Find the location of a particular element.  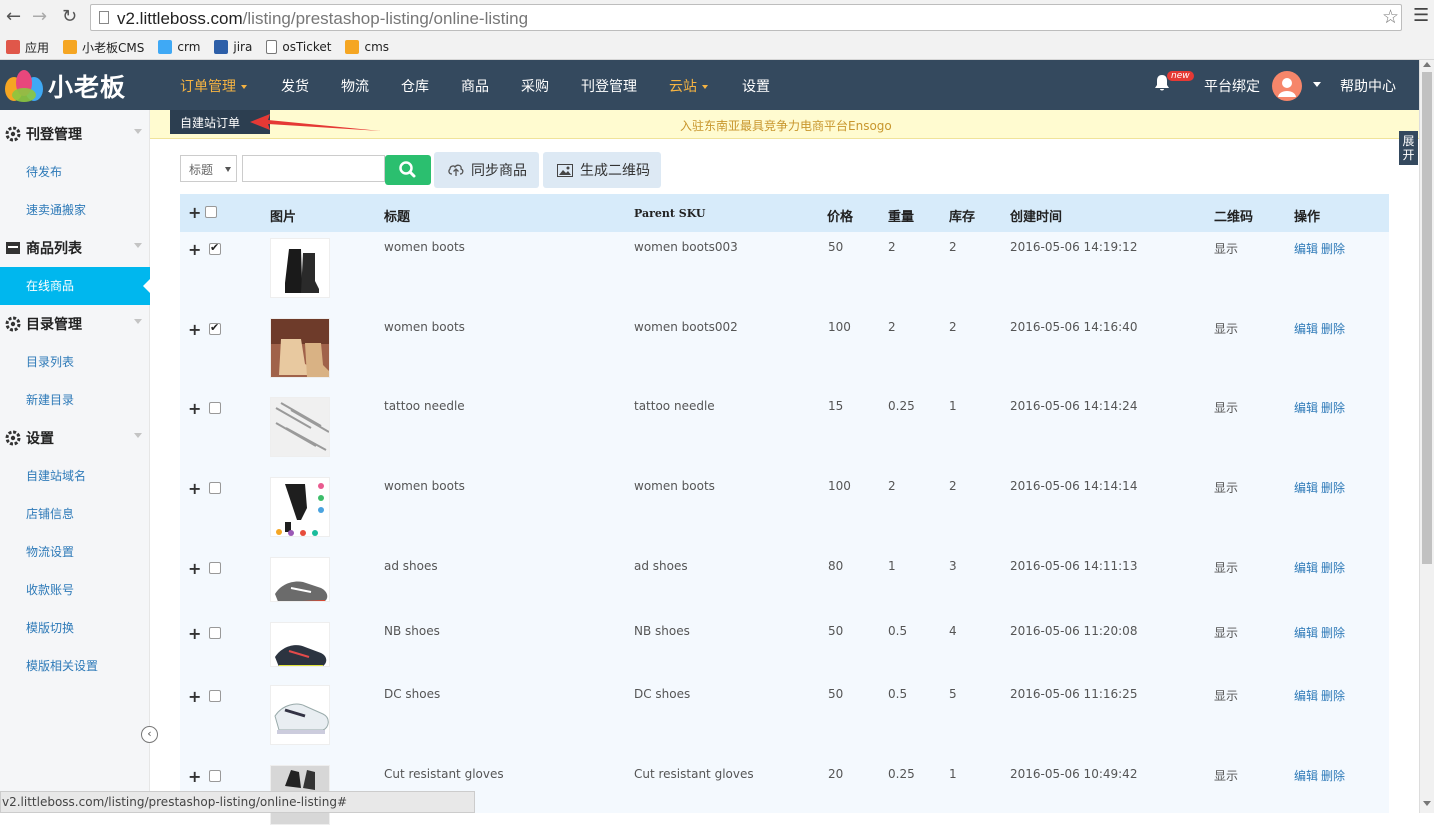

product-image-needles is located at coordinates (300, 427).